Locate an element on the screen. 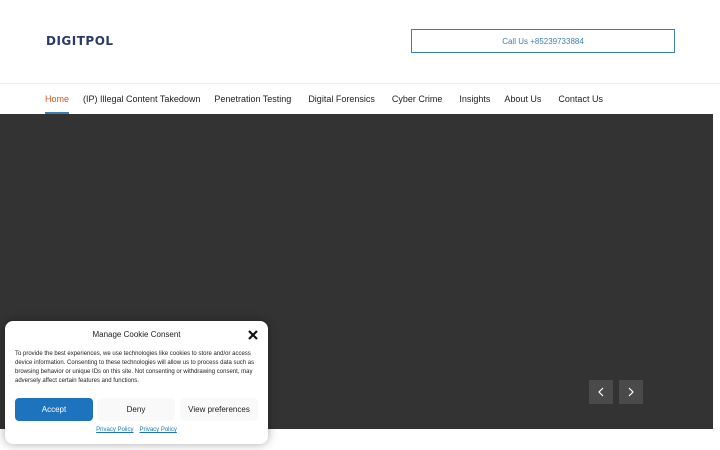 The width and height of the screenshot is (720, 450). close-icon is located at coordinates (253, 335).